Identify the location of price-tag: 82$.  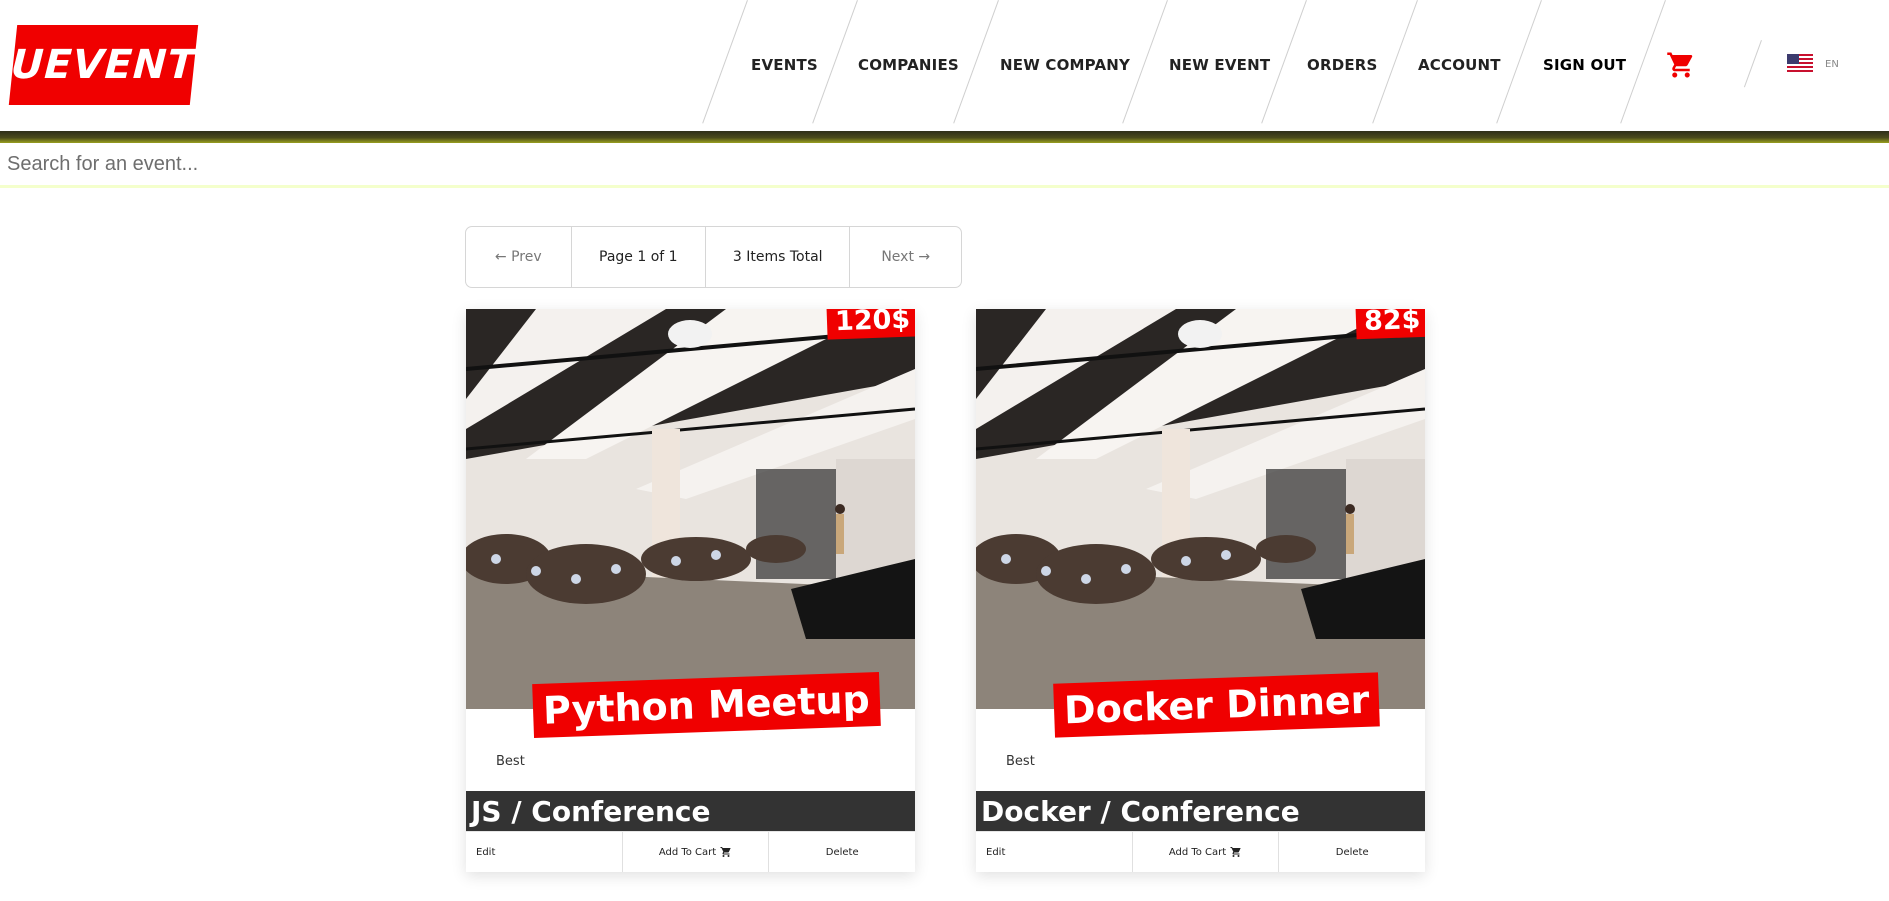
(1390, 324).